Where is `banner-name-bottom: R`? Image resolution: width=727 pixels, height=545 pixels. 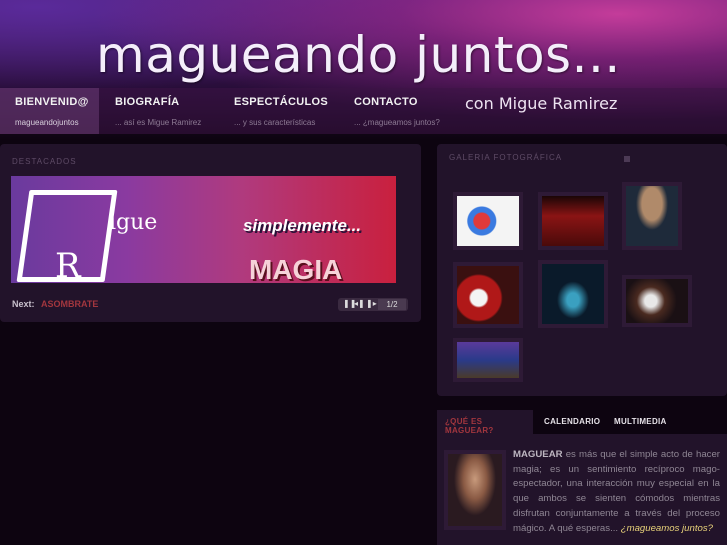
banner-name-bottom: R is located at coordinates (68, 264).